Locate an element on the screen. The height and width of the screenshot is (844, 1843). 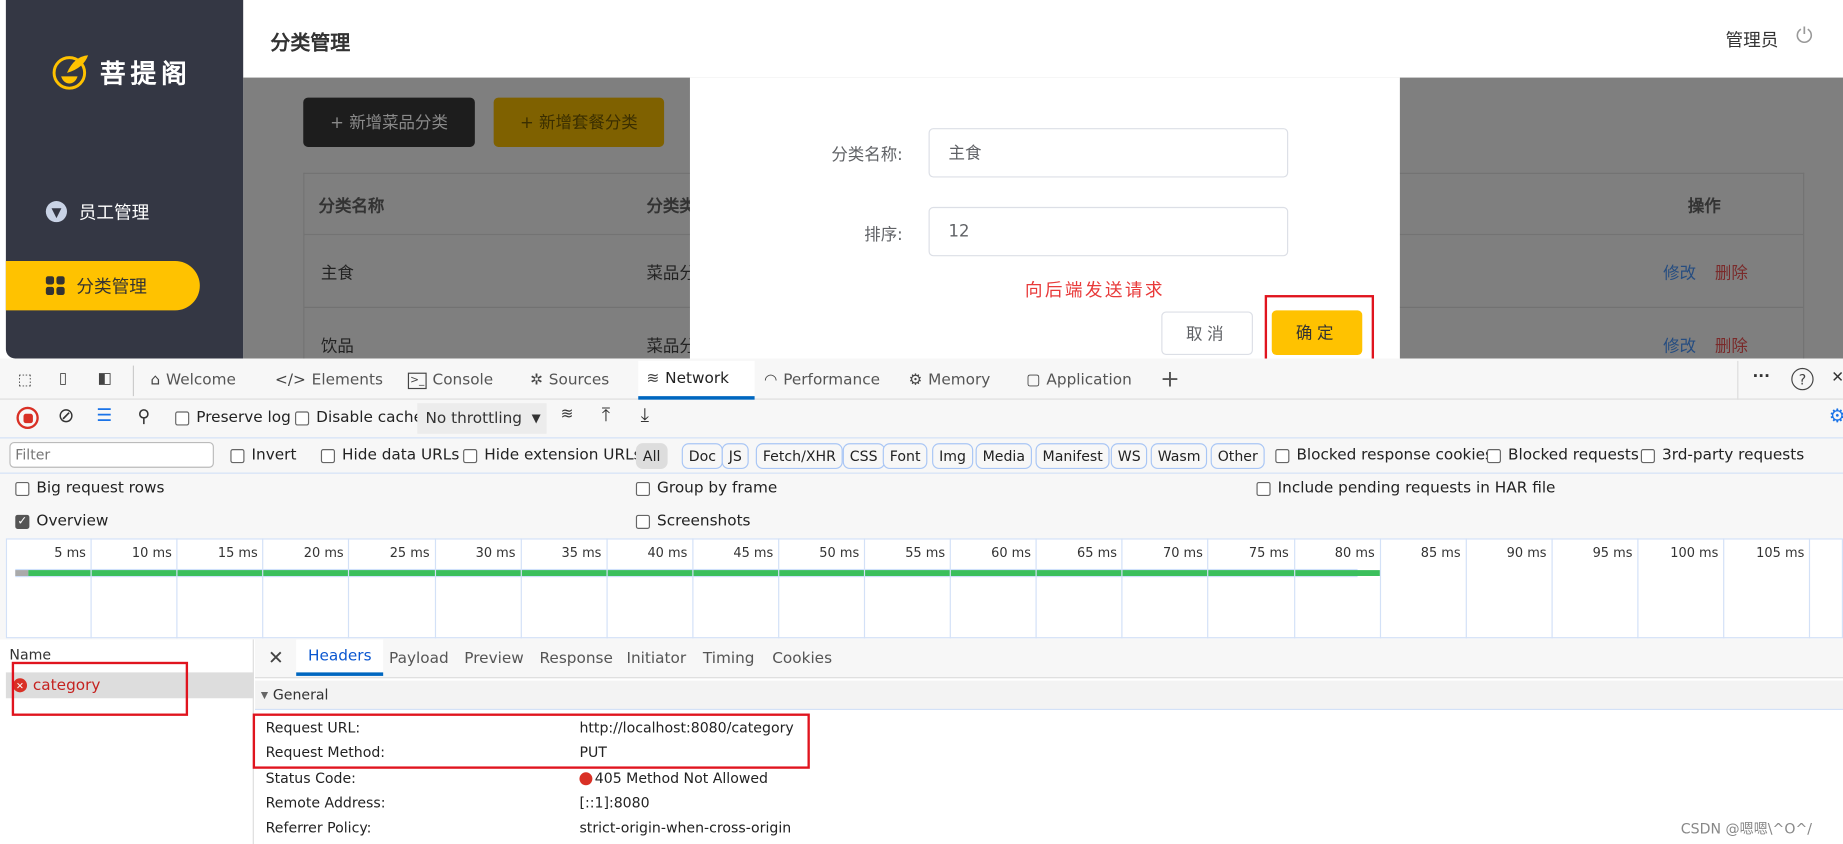
timeline-tick-label: 105 ms is located at coordinates (1780, 553).